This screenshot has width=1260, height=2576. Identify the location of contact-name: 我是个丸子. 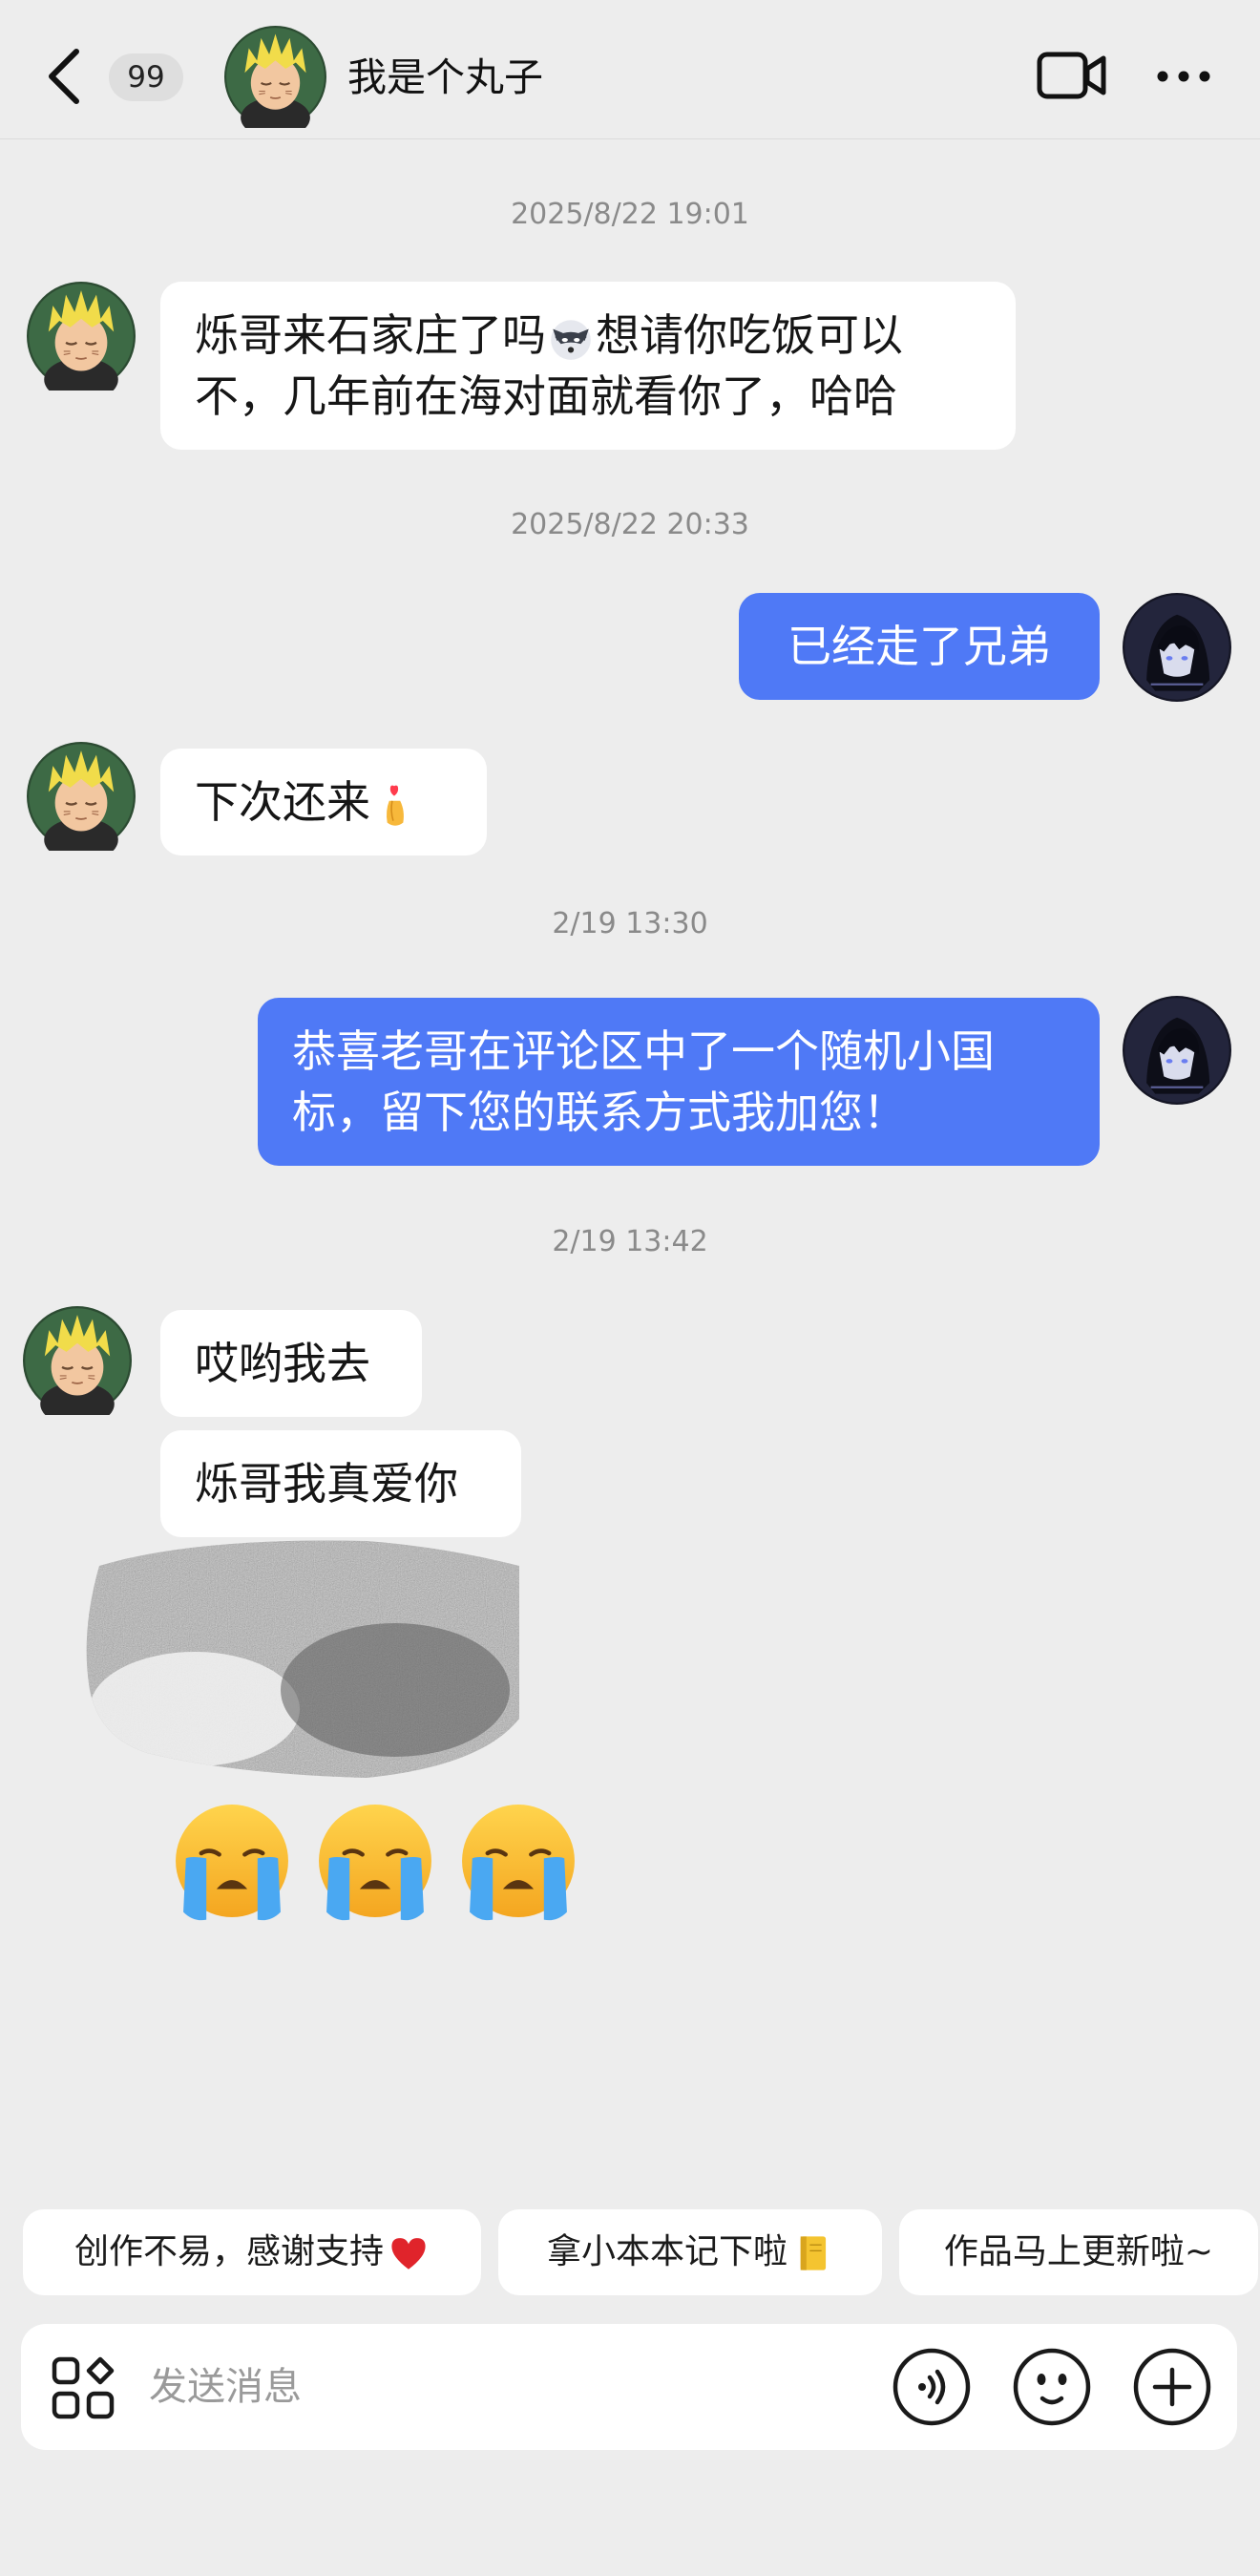
(445, 77).